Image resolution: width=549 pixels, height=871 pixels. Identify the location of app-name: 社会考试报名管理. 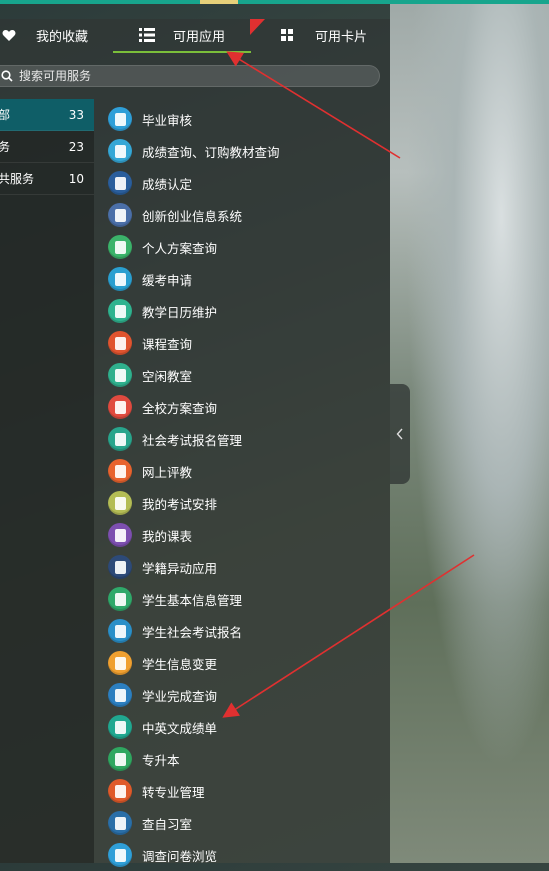
(192, 440).